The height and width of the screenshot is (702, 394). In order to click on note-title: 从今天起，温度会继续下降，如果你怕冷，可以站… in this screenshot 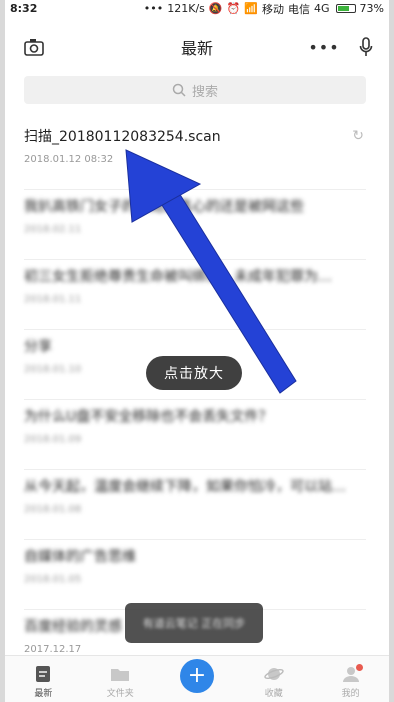, I will do `click(185, 487)`.